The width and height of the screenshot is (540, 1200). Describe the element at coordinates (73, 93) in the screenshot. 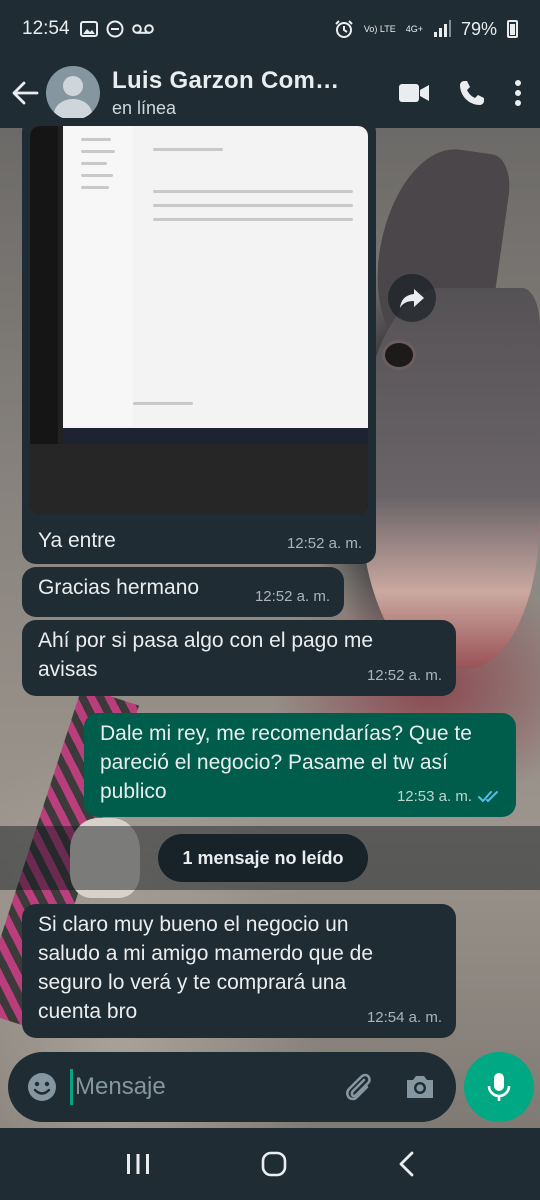

I see `contact-avatar` at that location.